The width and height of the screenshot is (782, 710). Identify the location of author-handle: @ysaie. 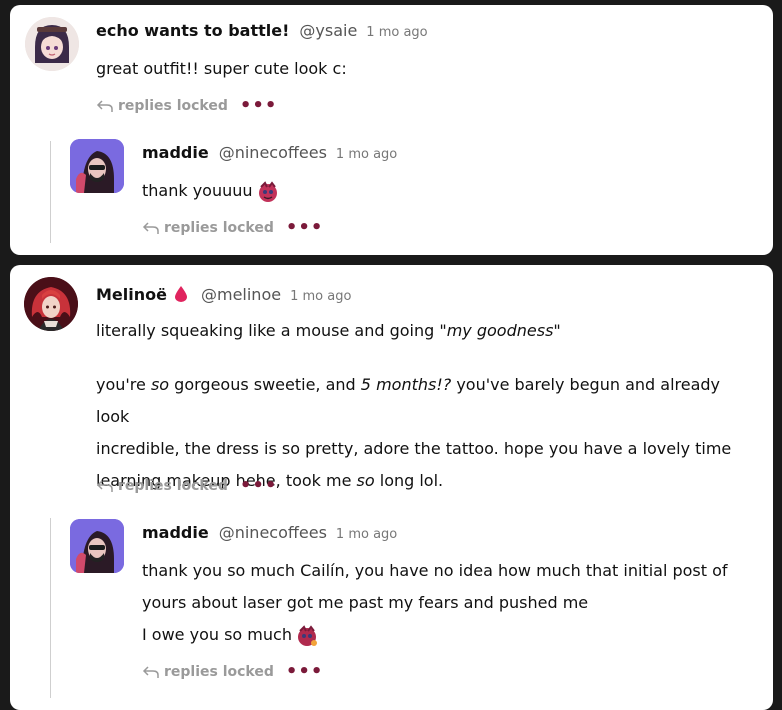
(328, 30).